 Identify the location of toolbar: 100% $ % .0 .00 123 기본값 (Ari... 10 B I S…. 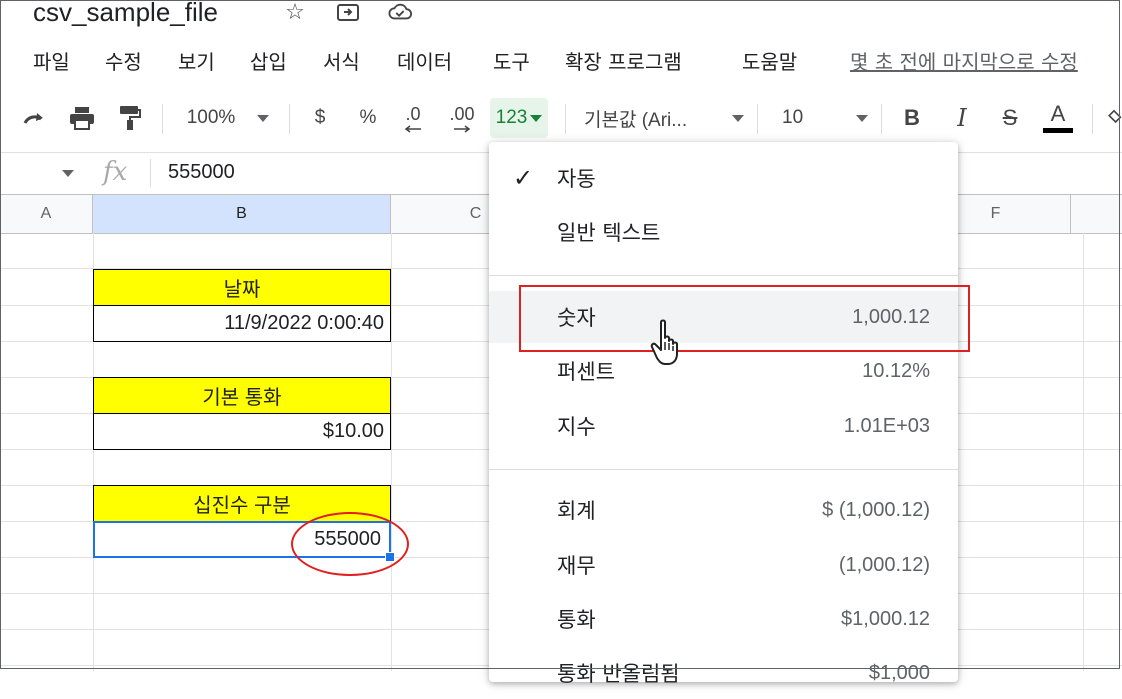
(561, 118).